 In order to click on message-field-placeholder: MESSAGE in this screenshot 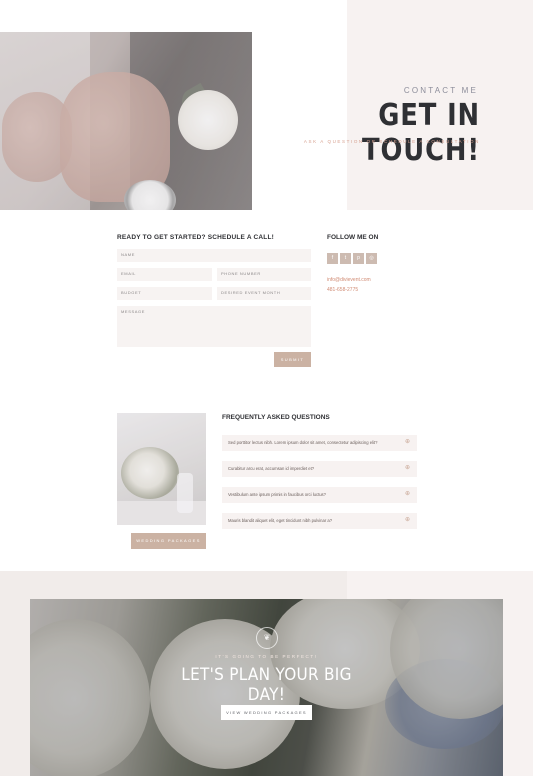, I will do `click(133, 311)`.